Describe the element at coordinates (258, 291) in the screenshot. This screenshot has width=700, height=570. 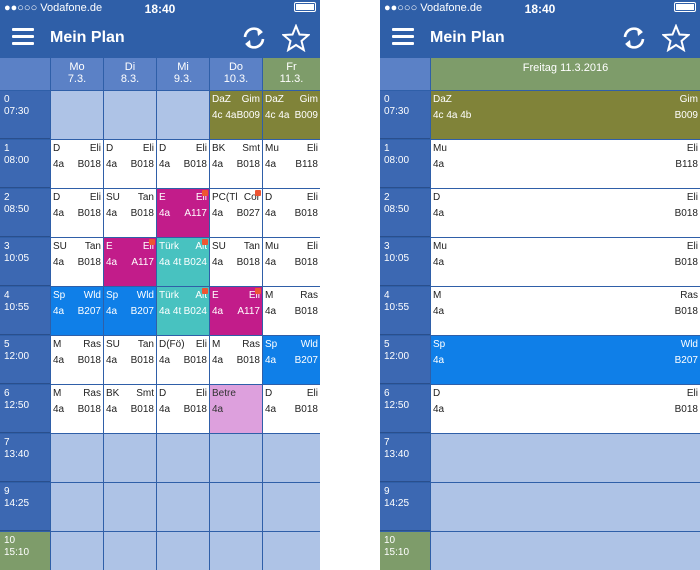
I see `change-flag-icon` at that location.